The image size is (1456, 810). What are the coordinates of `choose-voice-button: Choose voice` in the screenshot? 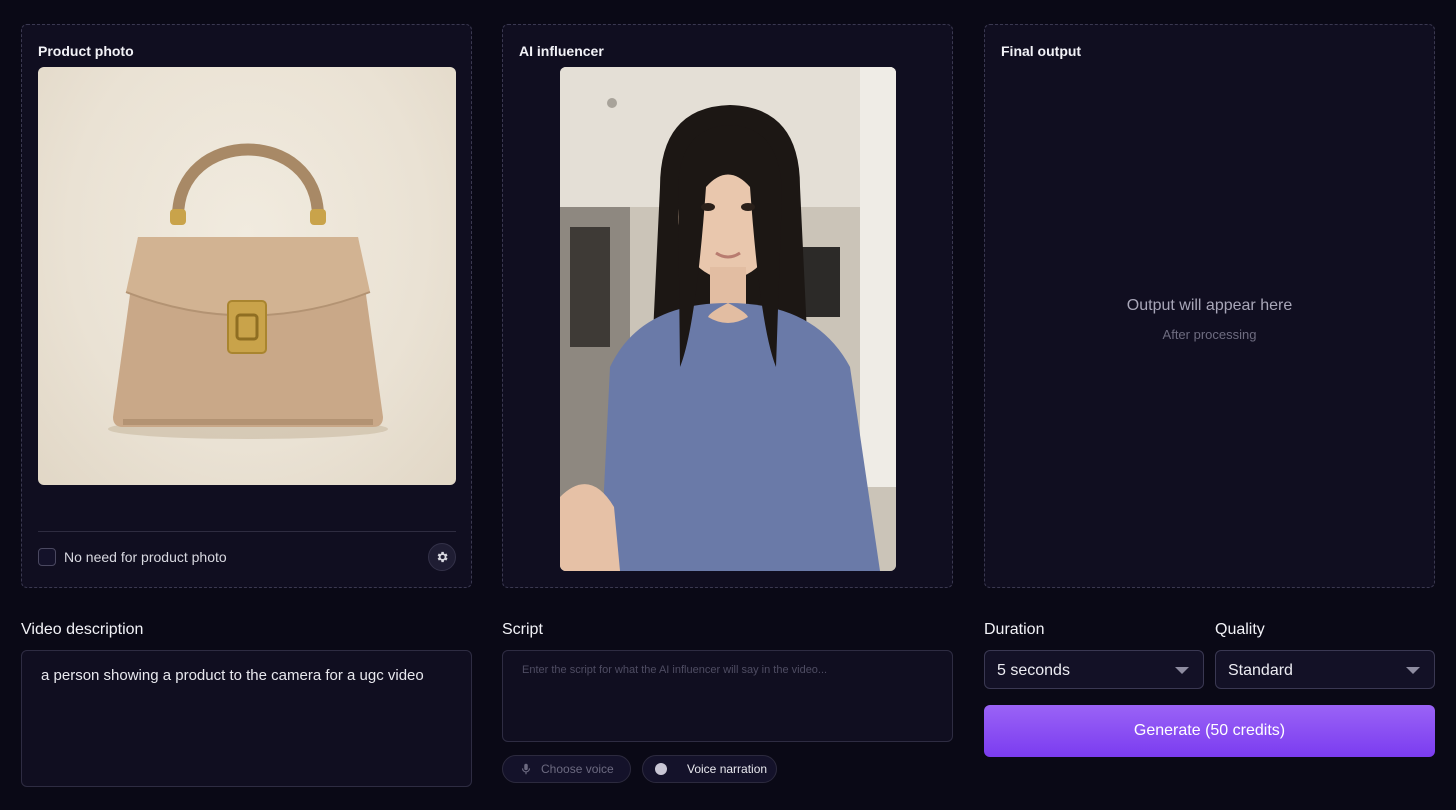 It's located at (566, 769).